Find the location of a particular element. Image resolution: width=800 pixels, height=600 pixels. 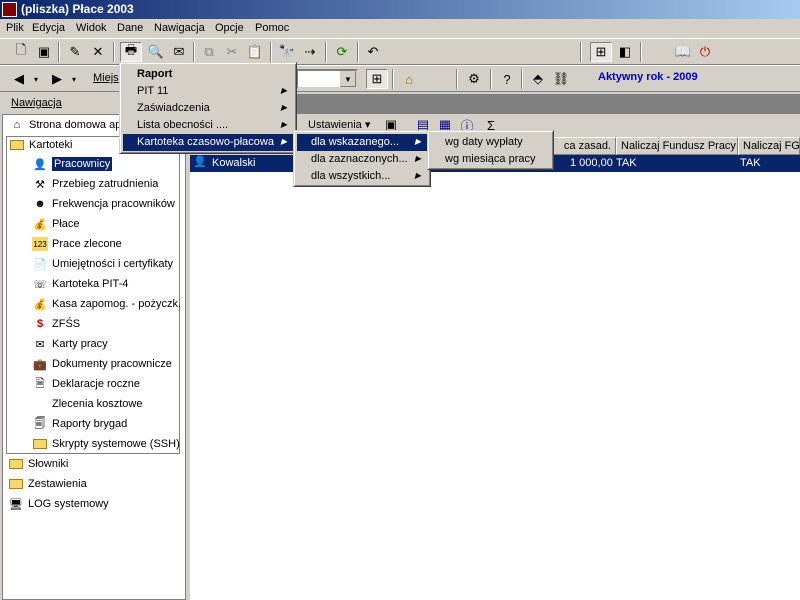

menu-dla-zaznaczonych: dla zaznaczonych... ▶ is located at coordinates (362, 159).